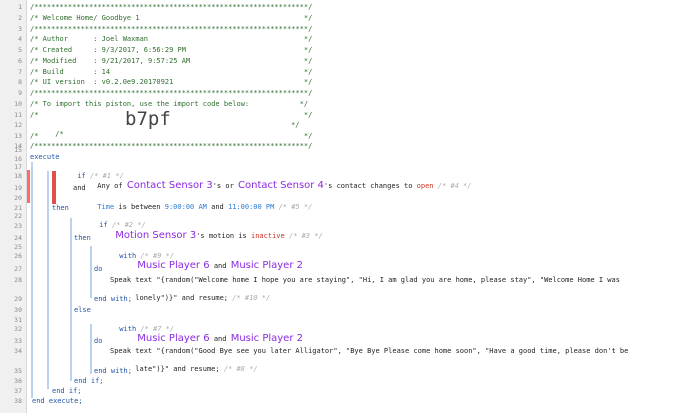  What do you see at coordinates (20, 39) in the screenshot?
I see `line-number: 4` at bounding box center [20, 39].